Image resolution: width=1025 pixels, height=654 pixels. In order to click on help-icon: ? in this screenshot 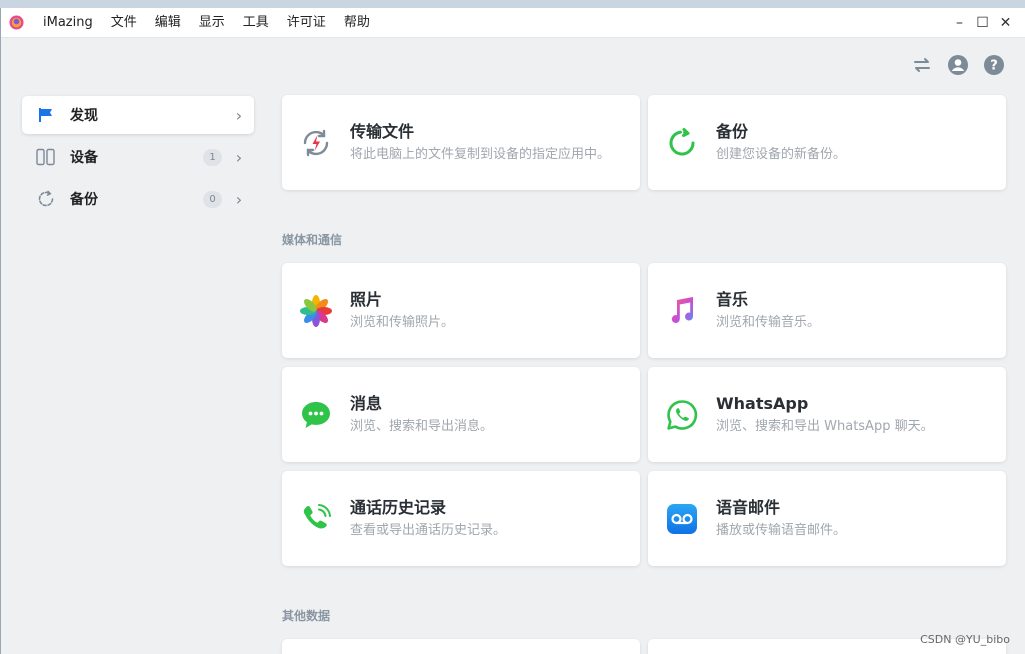, I will do `click(994, 65)`.